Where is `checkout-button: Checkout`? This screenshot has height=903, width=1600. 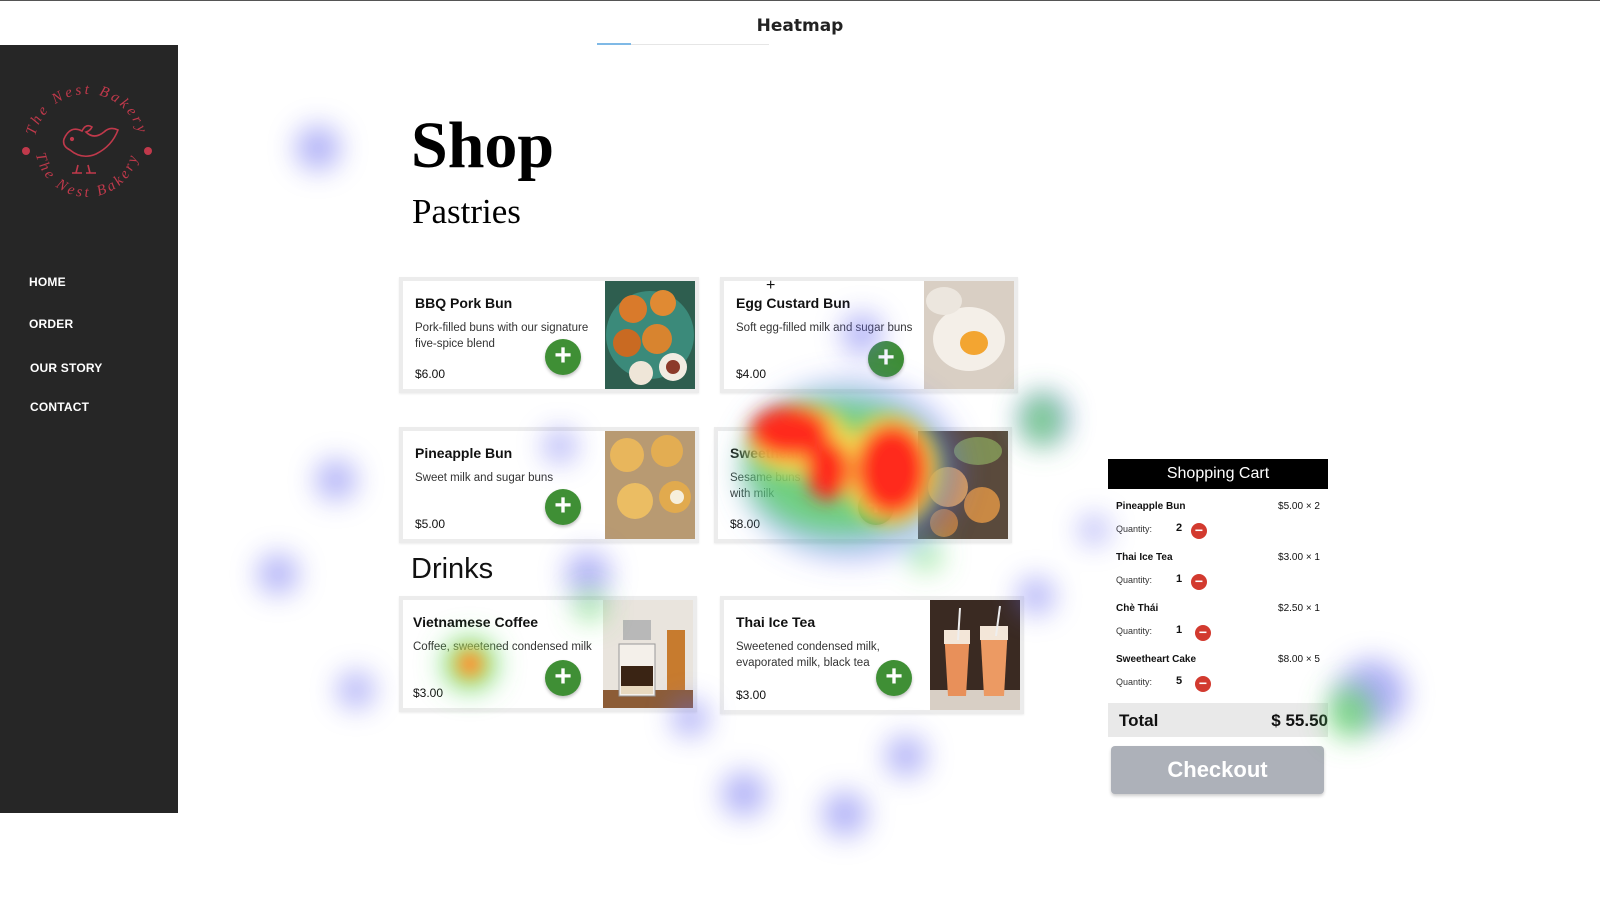
checkout-button: Checkout is located at coordinates (1217, 770).